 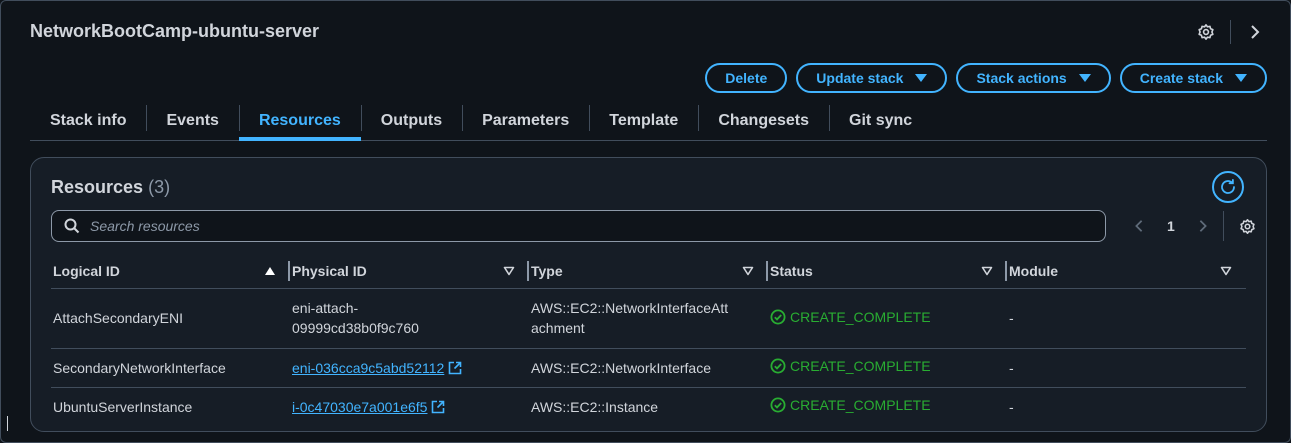 What do you see at coordinates (887, 271) in the screenshot?
I see `column-header-status: Status` at bounding box center [887, 271].